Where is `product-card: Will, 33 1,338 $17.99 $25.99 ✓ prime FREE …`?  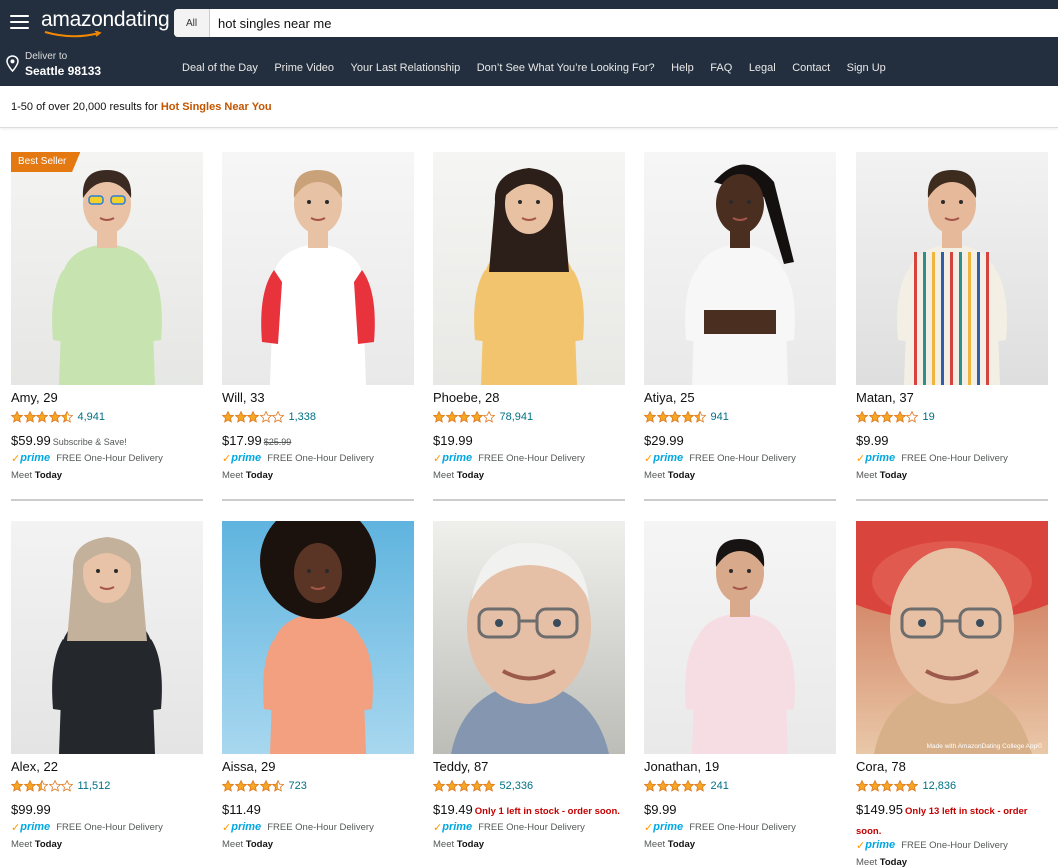 product-card: Will, 33 1,338 $17.99 $25.99 ✓ prime FREE … is located at coordinates (318, 327).